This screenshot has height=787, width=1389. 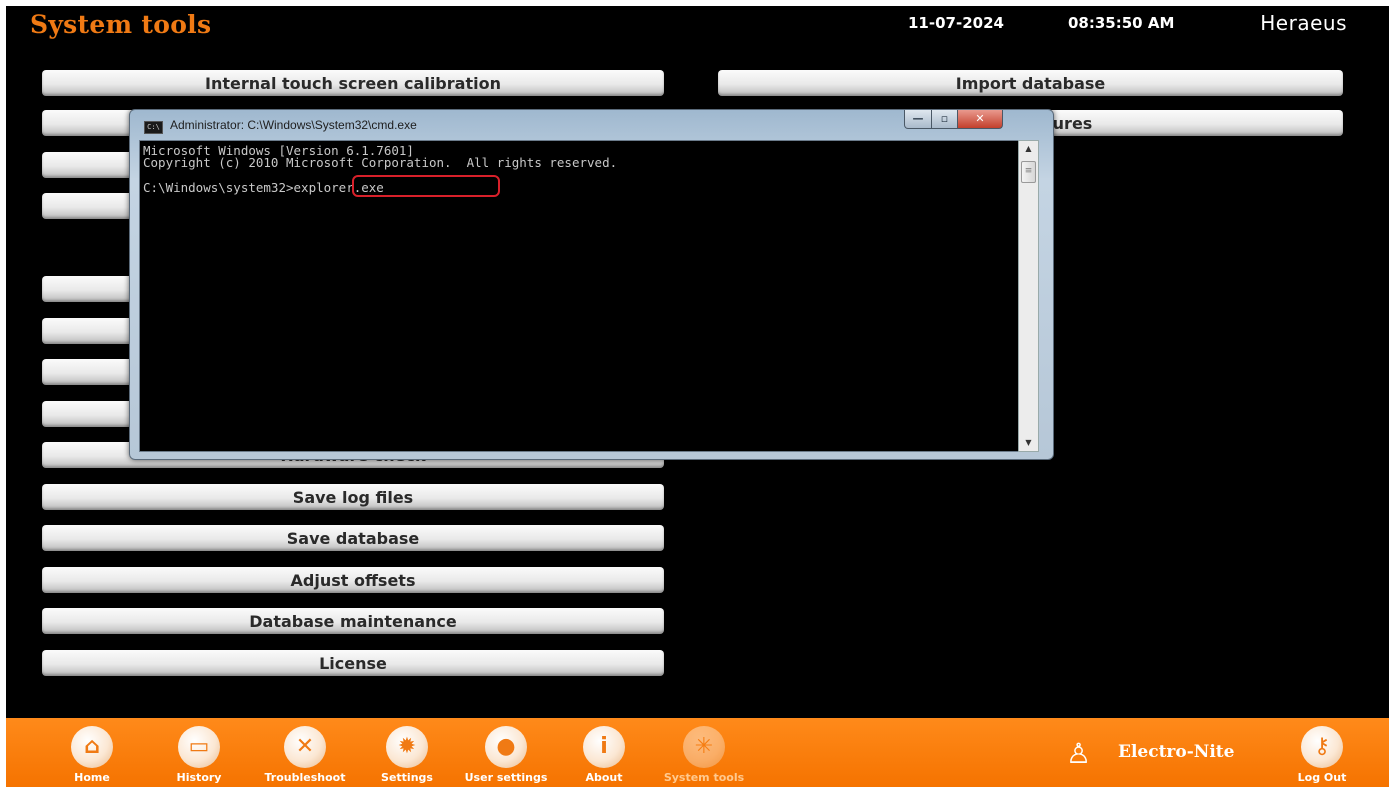 I want to click on touch-calibration-button: Internal touch screen calibration, so click(x=353, y=83).